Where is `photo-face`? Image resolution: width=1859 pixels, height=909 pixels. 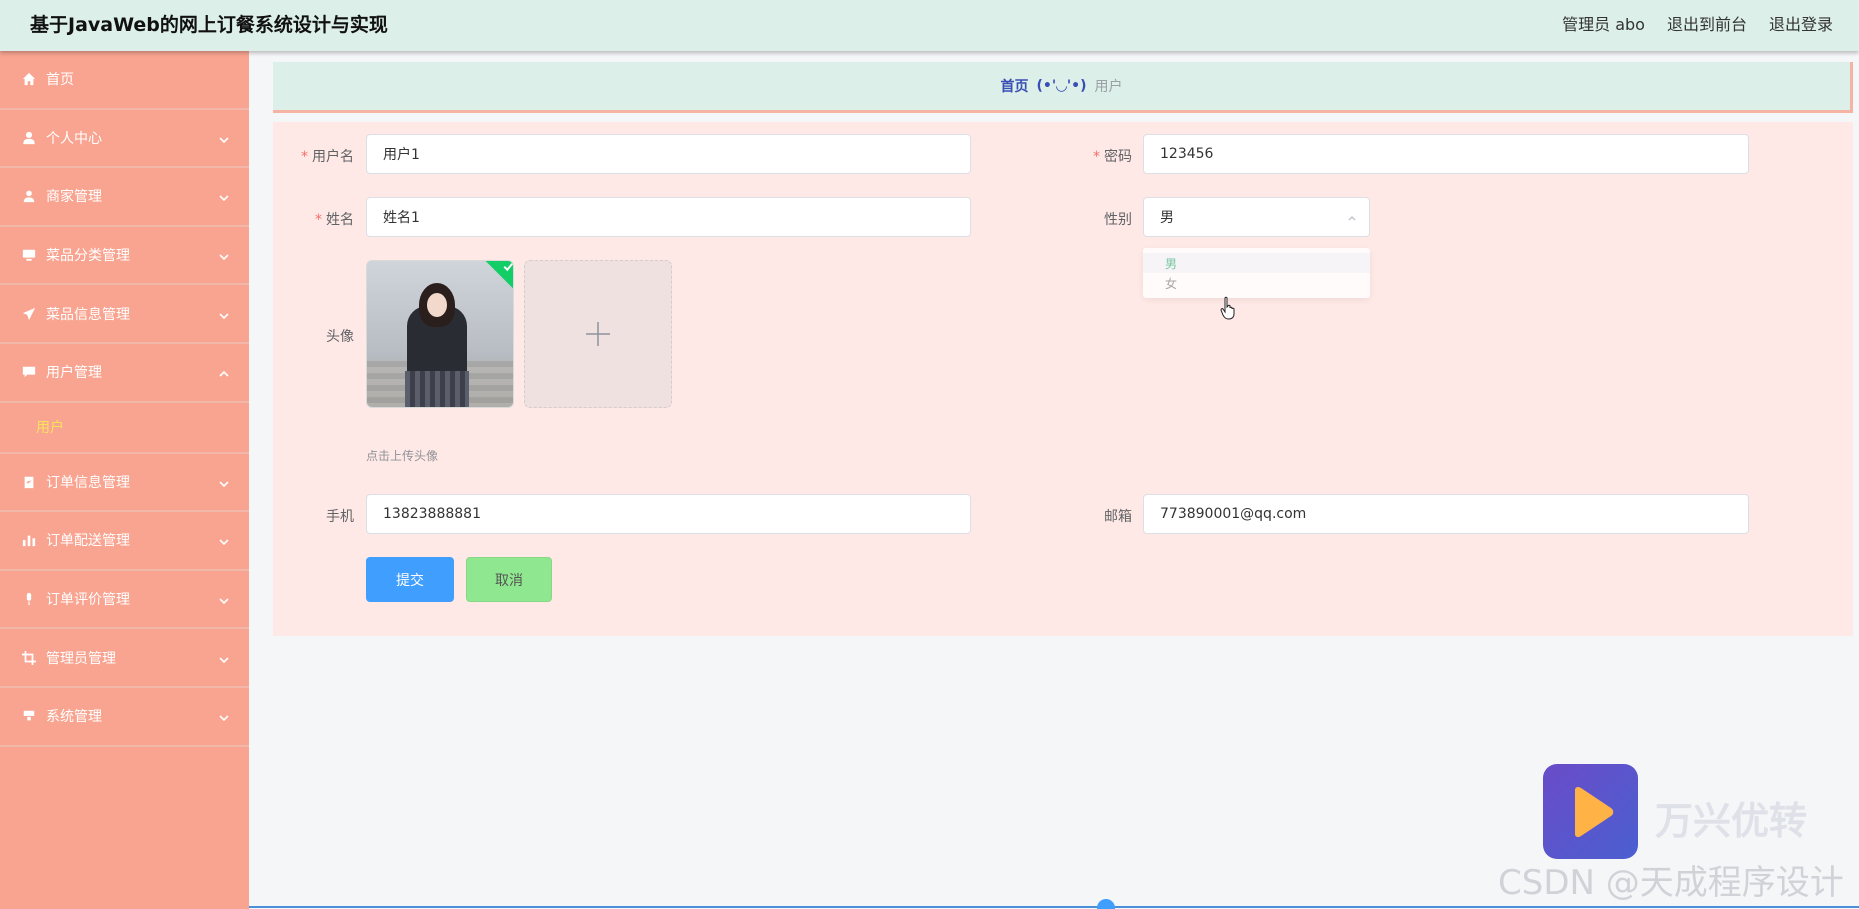 photo-face is located at coordinates (437, 305).